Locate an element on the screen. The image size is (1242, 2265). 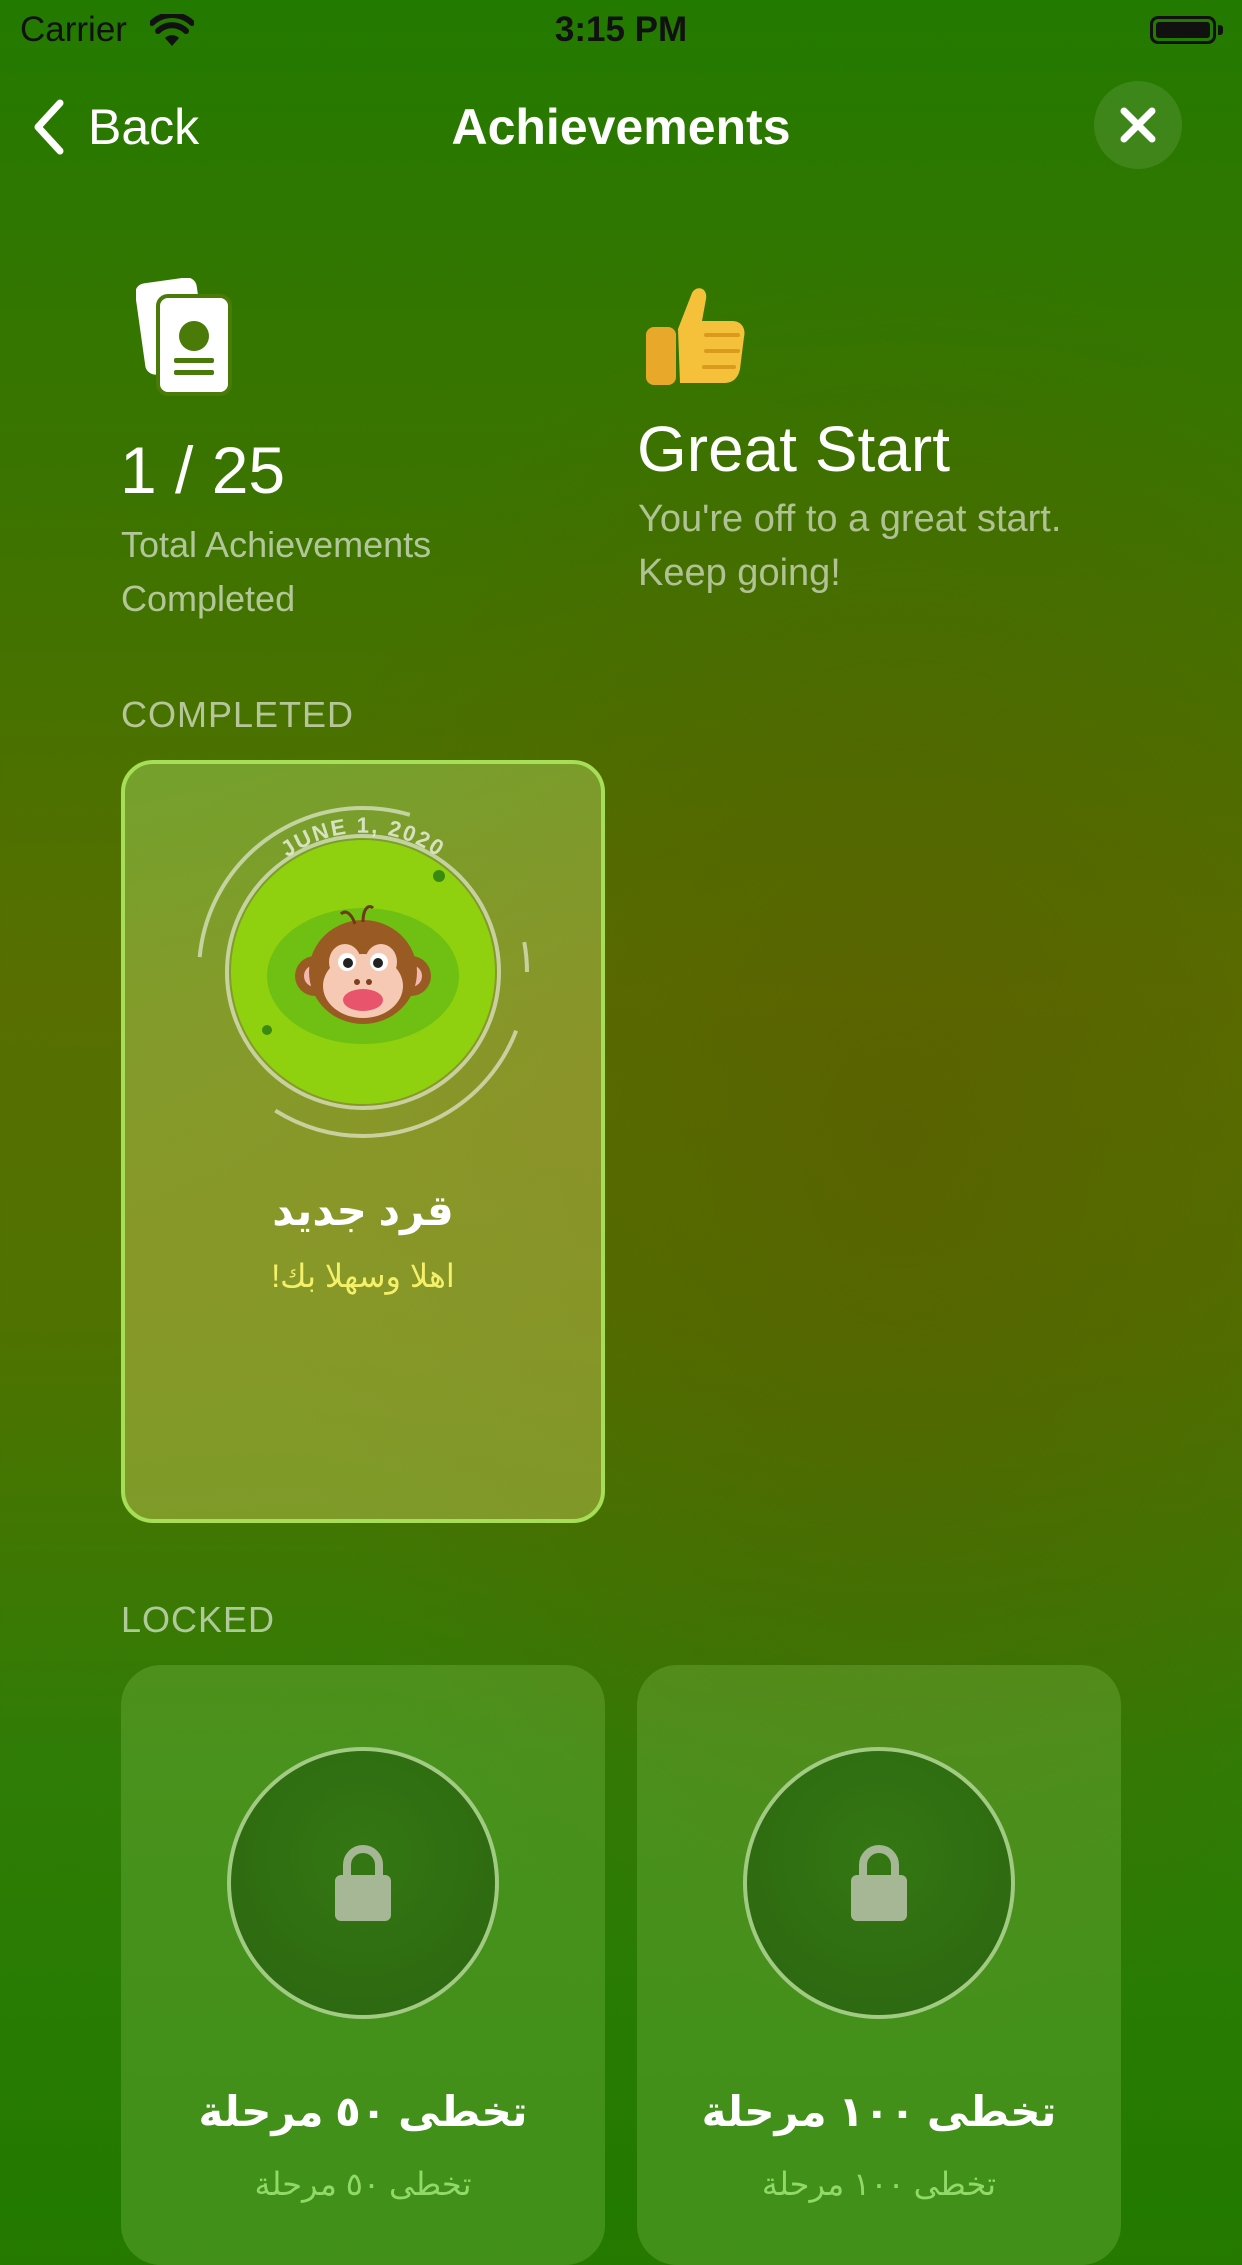
clock: 3:15 PM is located at coordinates (621, 29).